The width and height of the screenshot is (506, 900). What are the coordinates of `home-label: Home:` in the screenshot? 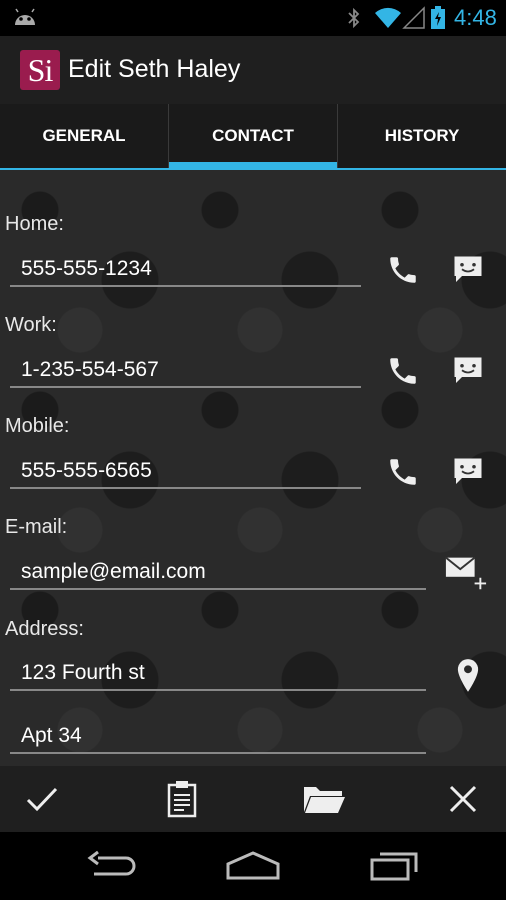 It's located at (34, 224).